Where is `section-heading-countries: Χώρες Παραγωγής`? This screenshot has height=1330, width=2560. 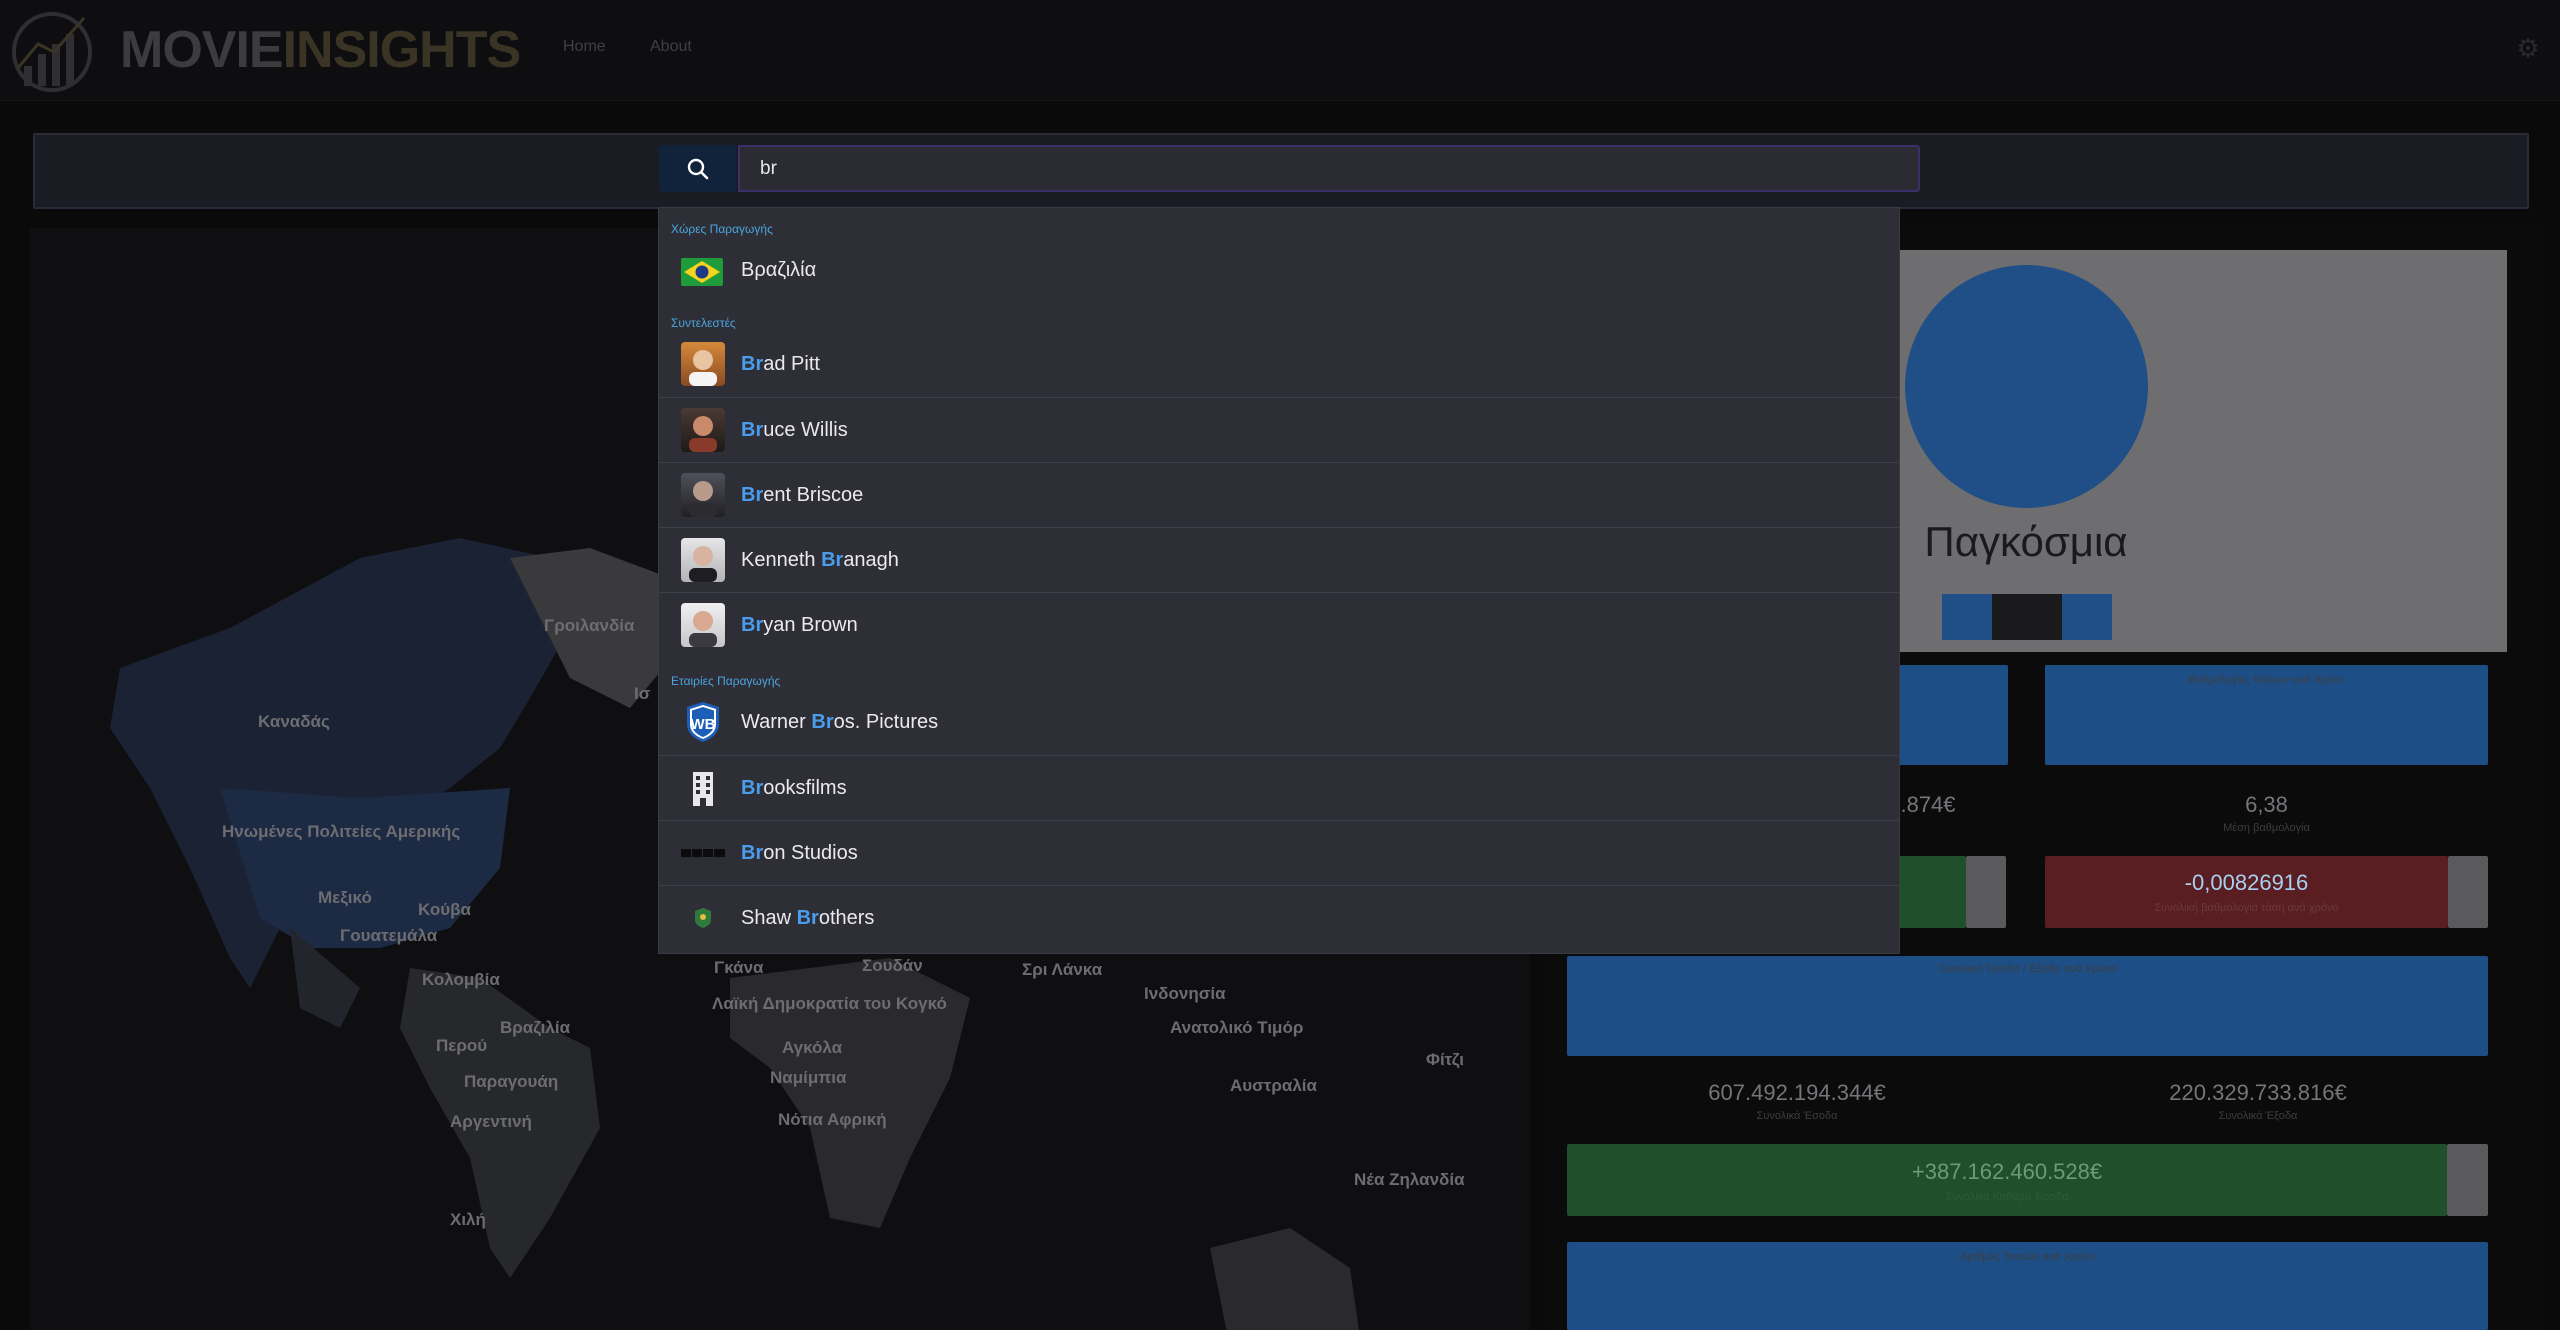
section-heading-countries: Χώρες Παραγωγής is located at coordinates (722, 229).